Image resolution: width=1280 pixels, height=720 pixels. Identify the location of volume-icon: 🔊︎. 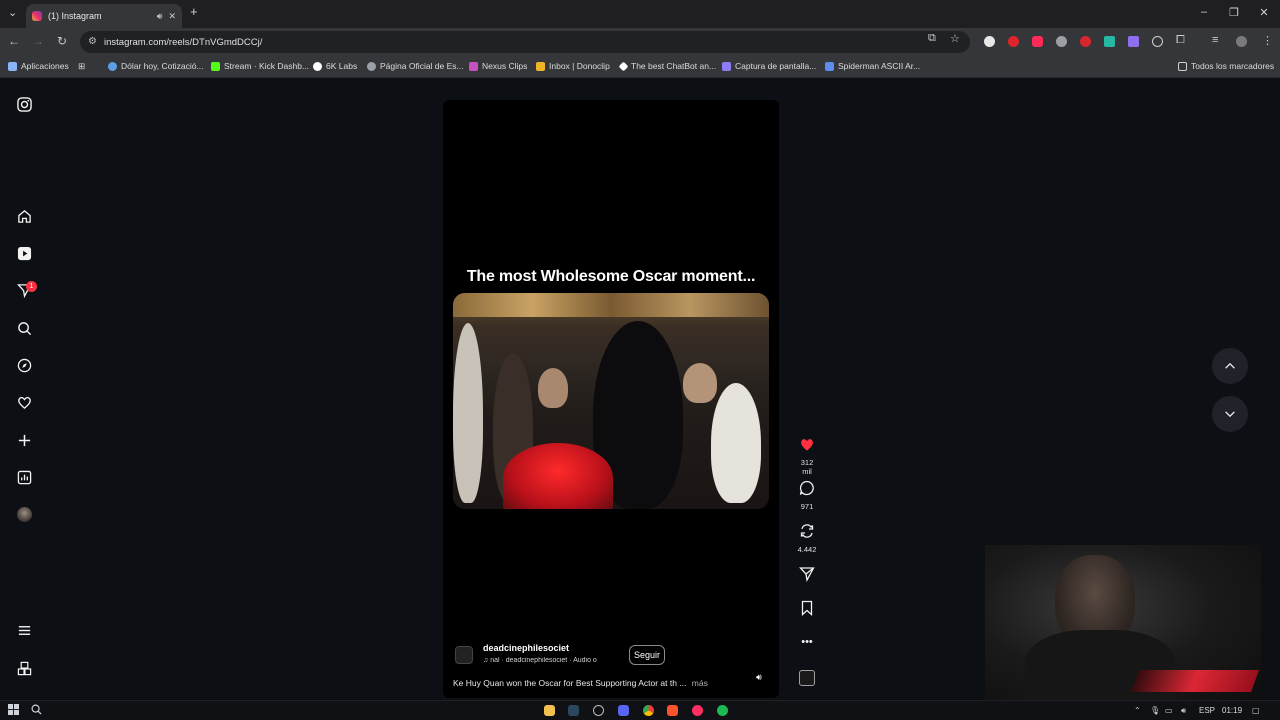
(1183, 711).